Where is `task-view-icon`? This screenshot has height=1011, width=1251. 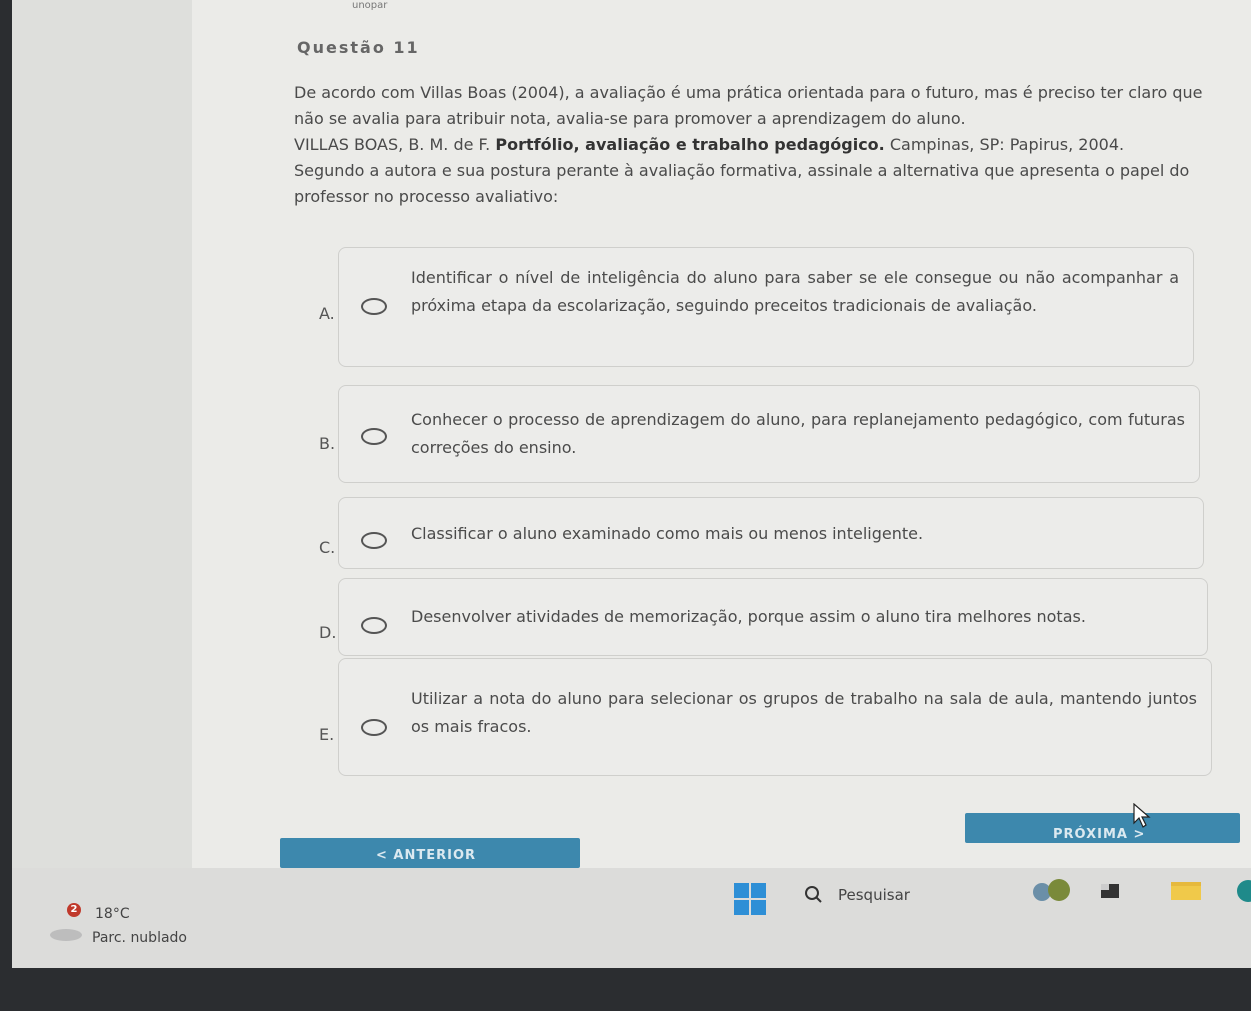 task-view-icon is located at coordinates (1112, 891).